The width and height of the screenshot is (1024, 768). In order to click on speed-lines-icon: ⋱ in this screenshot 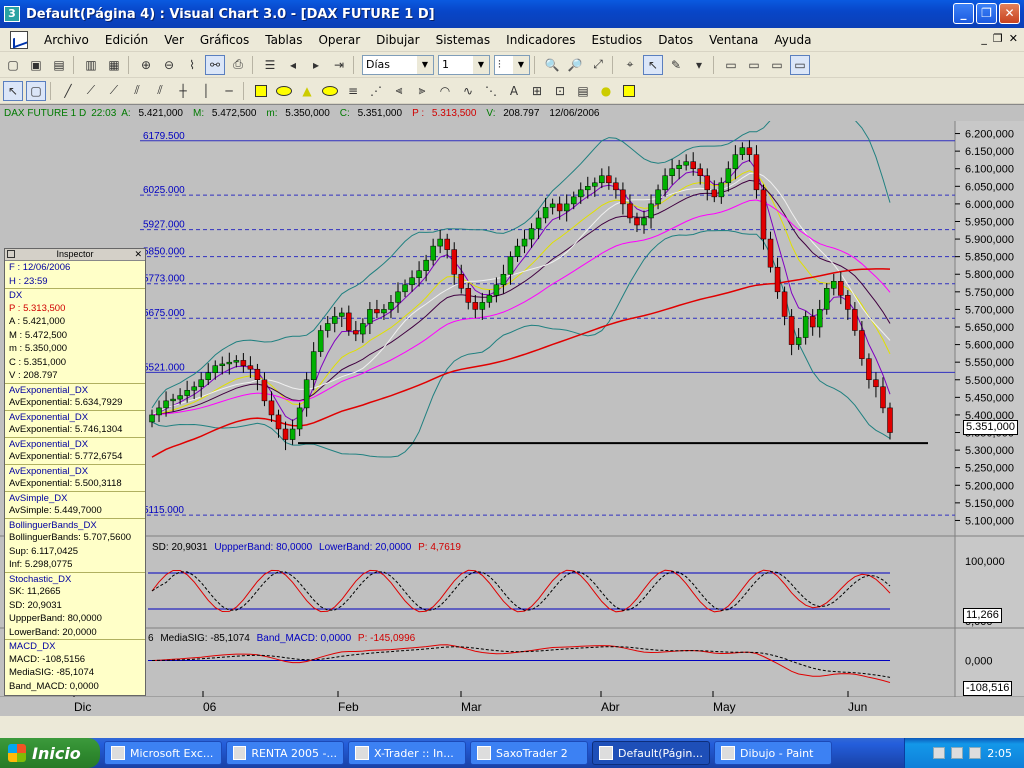, I will do `click(491, 91)`.